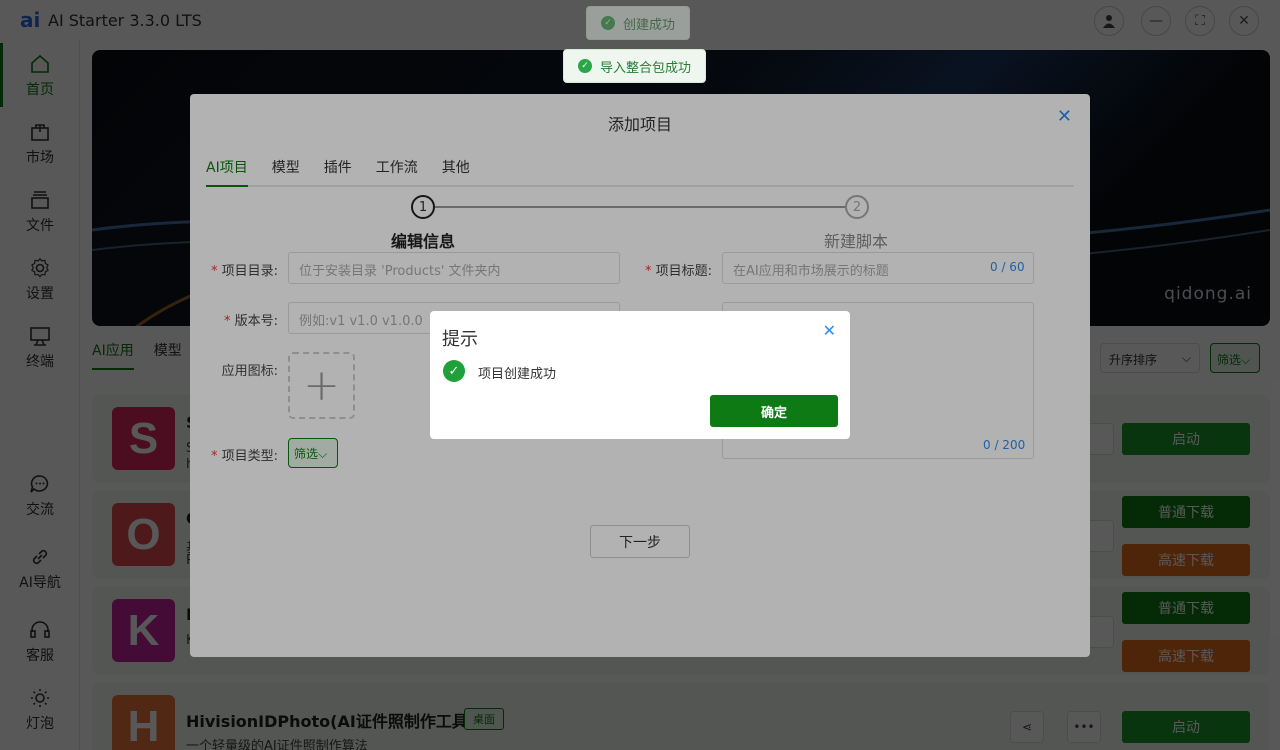  I want to click on toast-import: ✓ 导入整合包成功, so click(635, 66).